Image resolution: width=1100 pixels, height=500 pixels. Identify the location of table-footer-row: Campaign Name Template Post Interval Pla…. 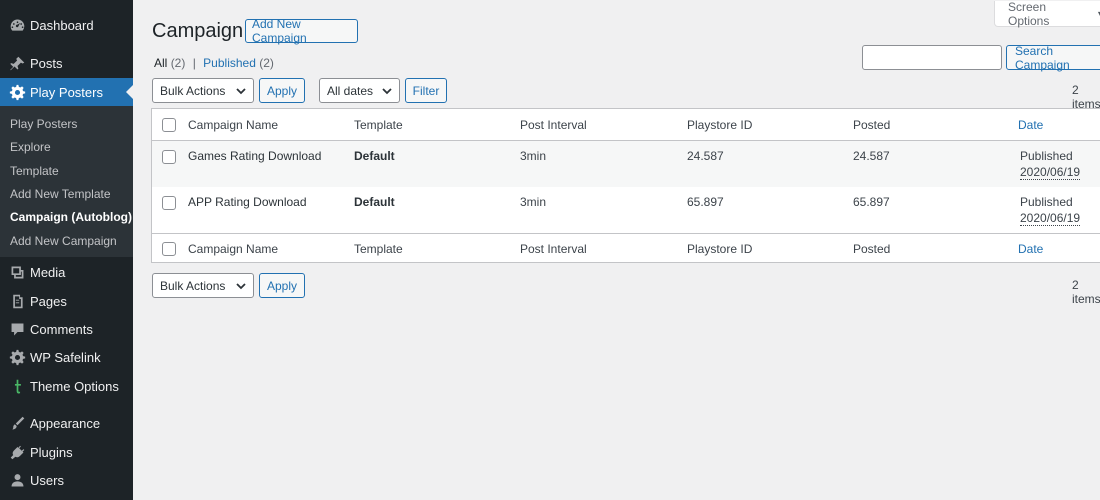
(626, 248).